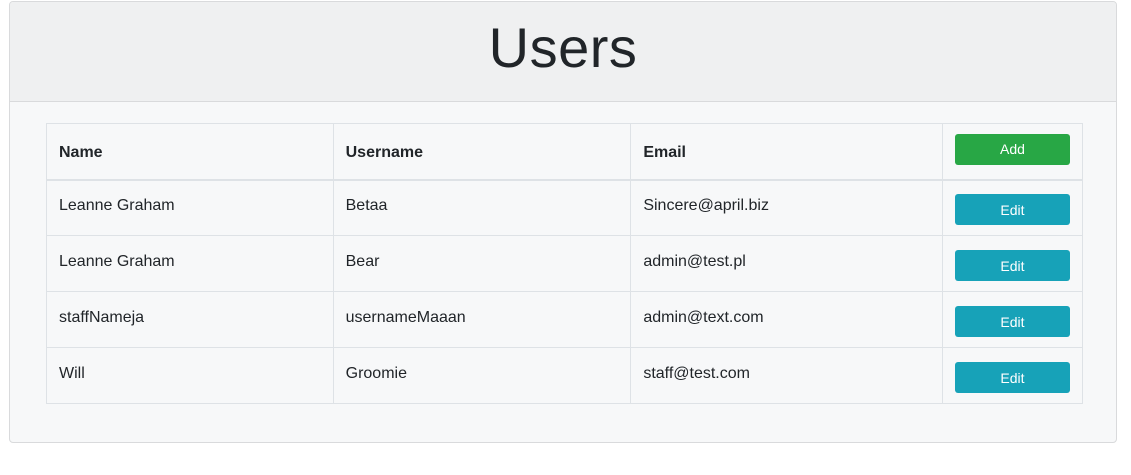  I want to click on column-header-username: Username, so click(482, 152).